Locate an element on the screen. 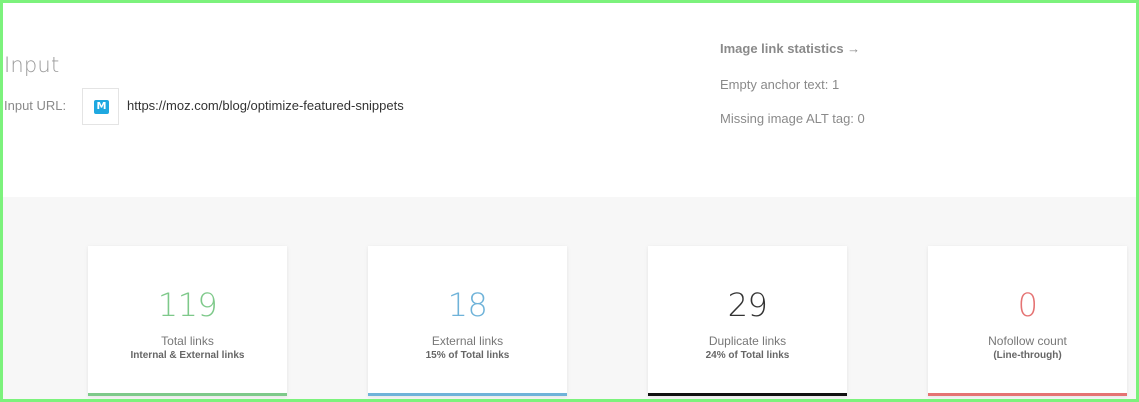  input-url-label: Input URL: is located at coordinates (35, 105).